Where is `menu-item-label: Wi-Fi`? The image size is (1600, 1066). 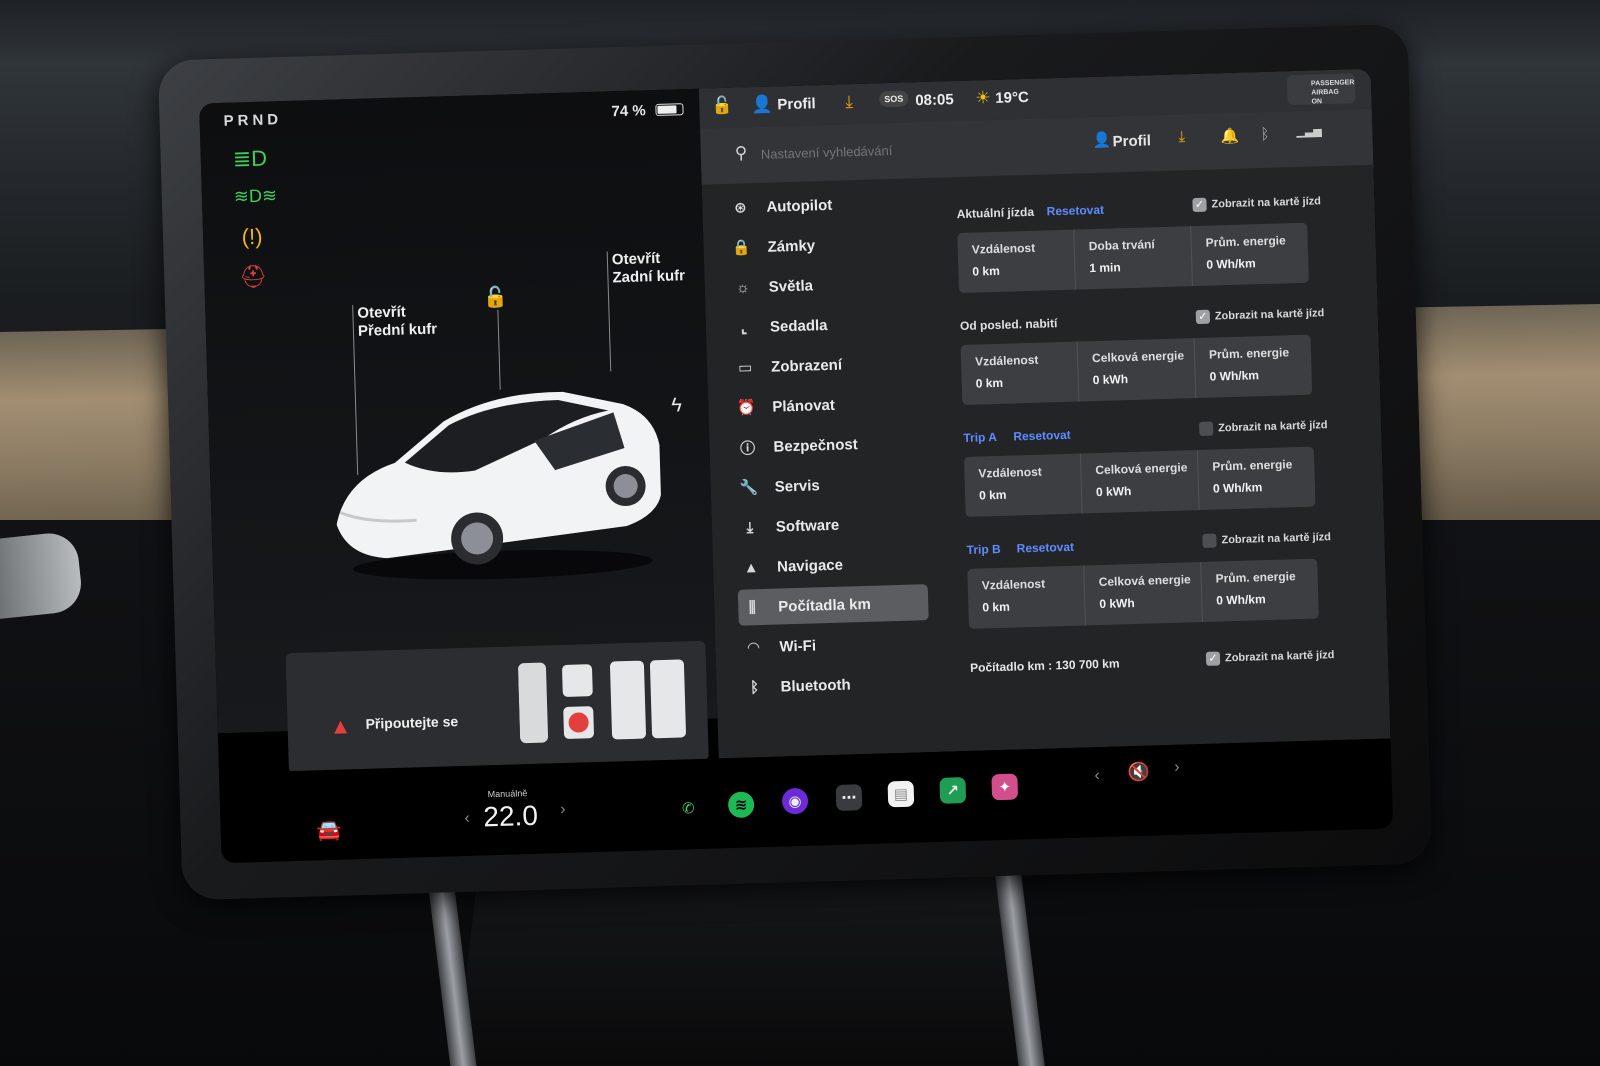
menu-item-label: Wi-Fi is located at coordinates (798, 646).